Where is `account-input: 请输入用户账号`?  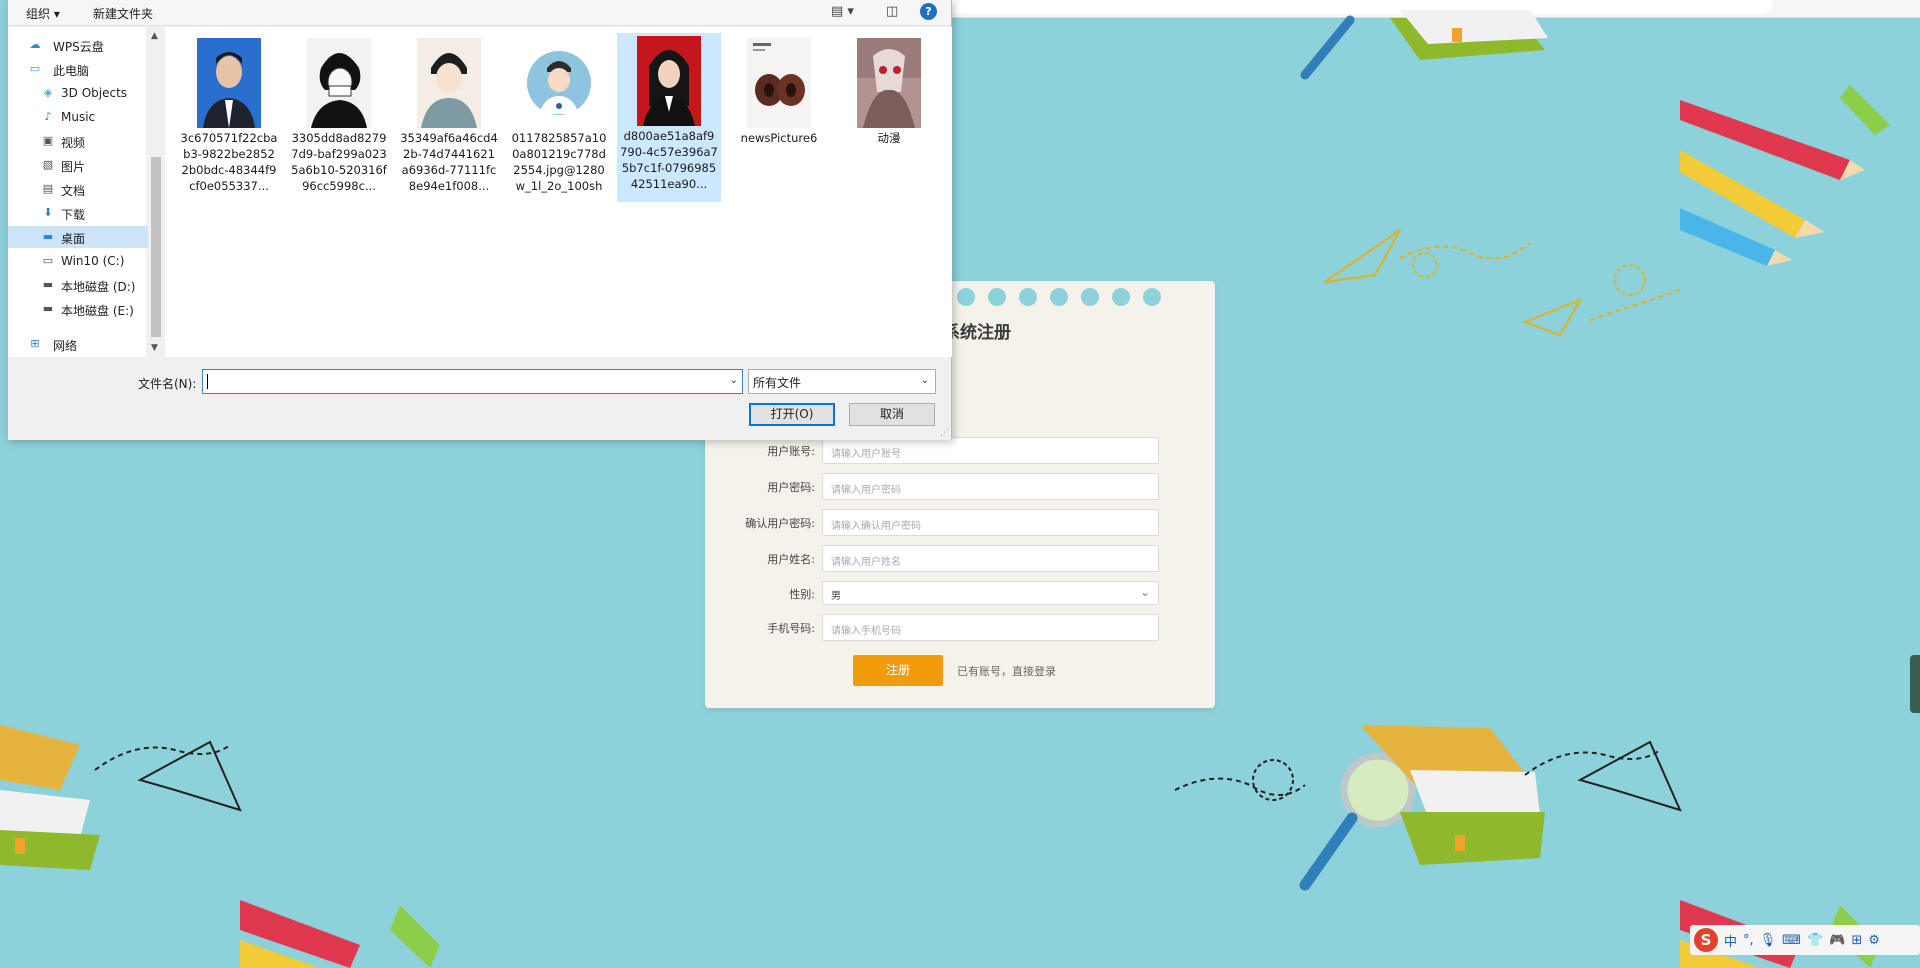 account-input: 请输入用户账号 is located at coordinates (990, 450).